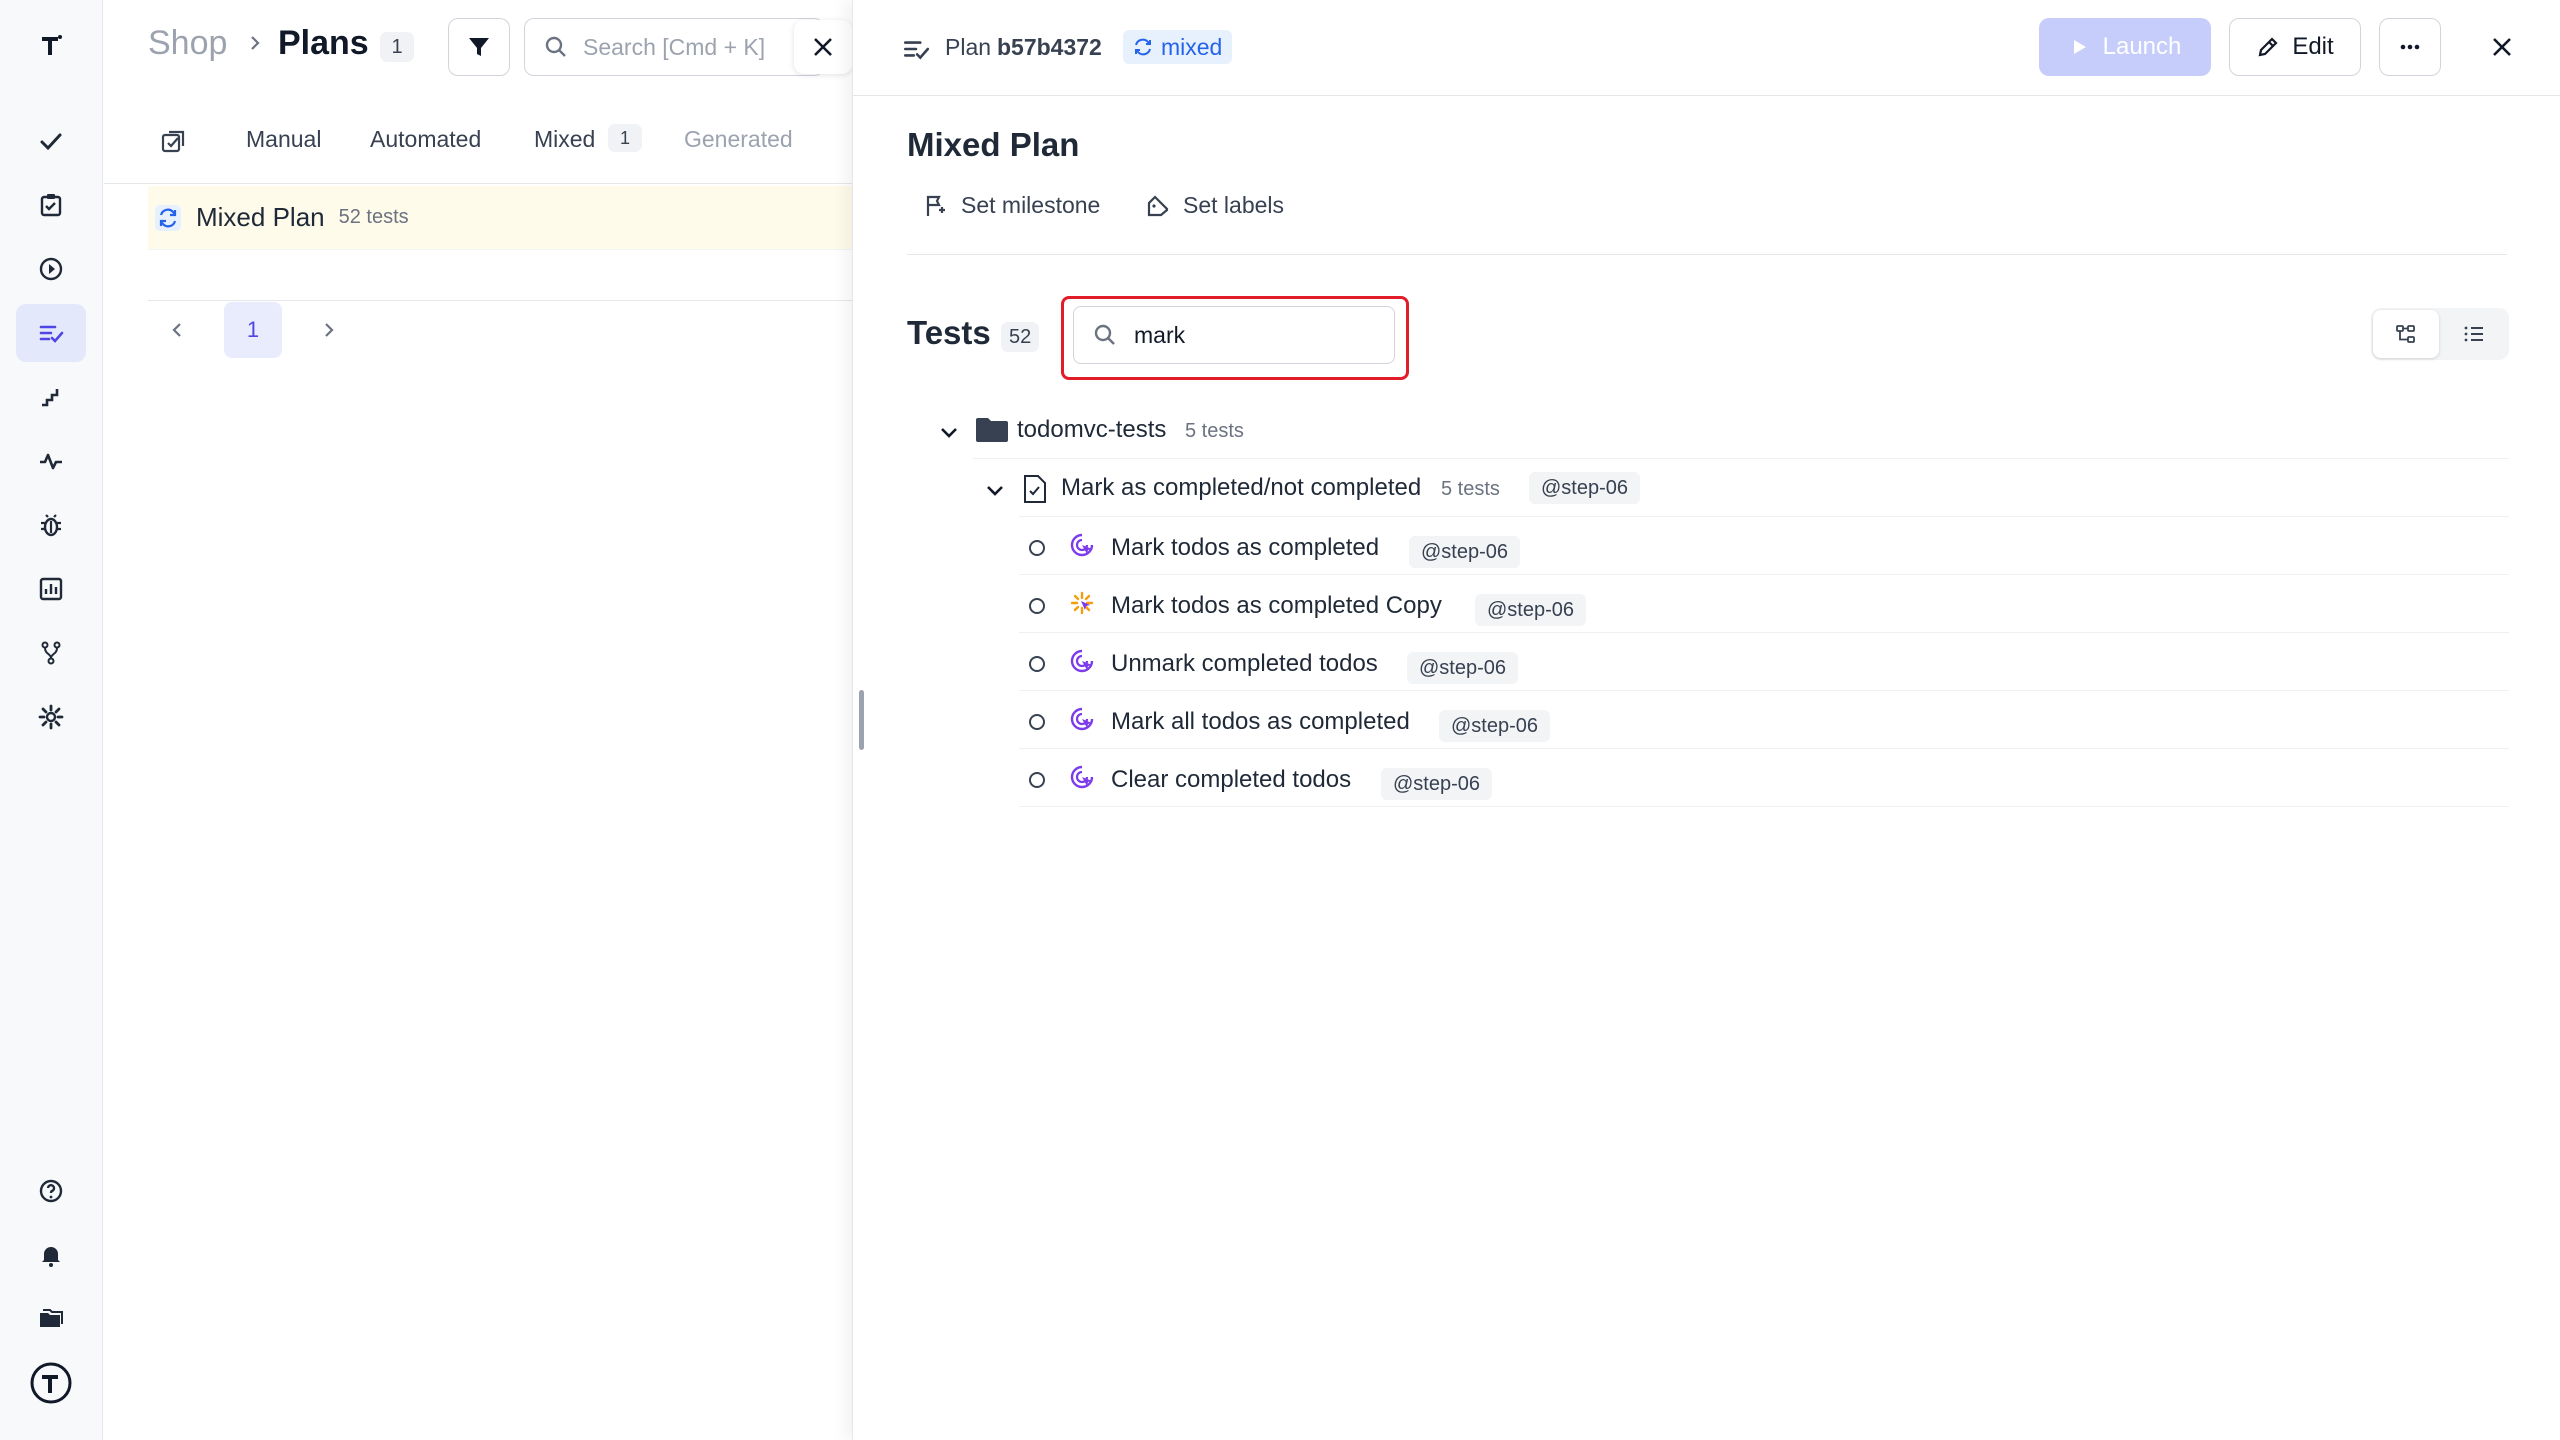  What do you see at coordinates (1214, 431) in the screenshot?
I see `folder-test-count: 5 tests` at bounding box center [1214, 431].